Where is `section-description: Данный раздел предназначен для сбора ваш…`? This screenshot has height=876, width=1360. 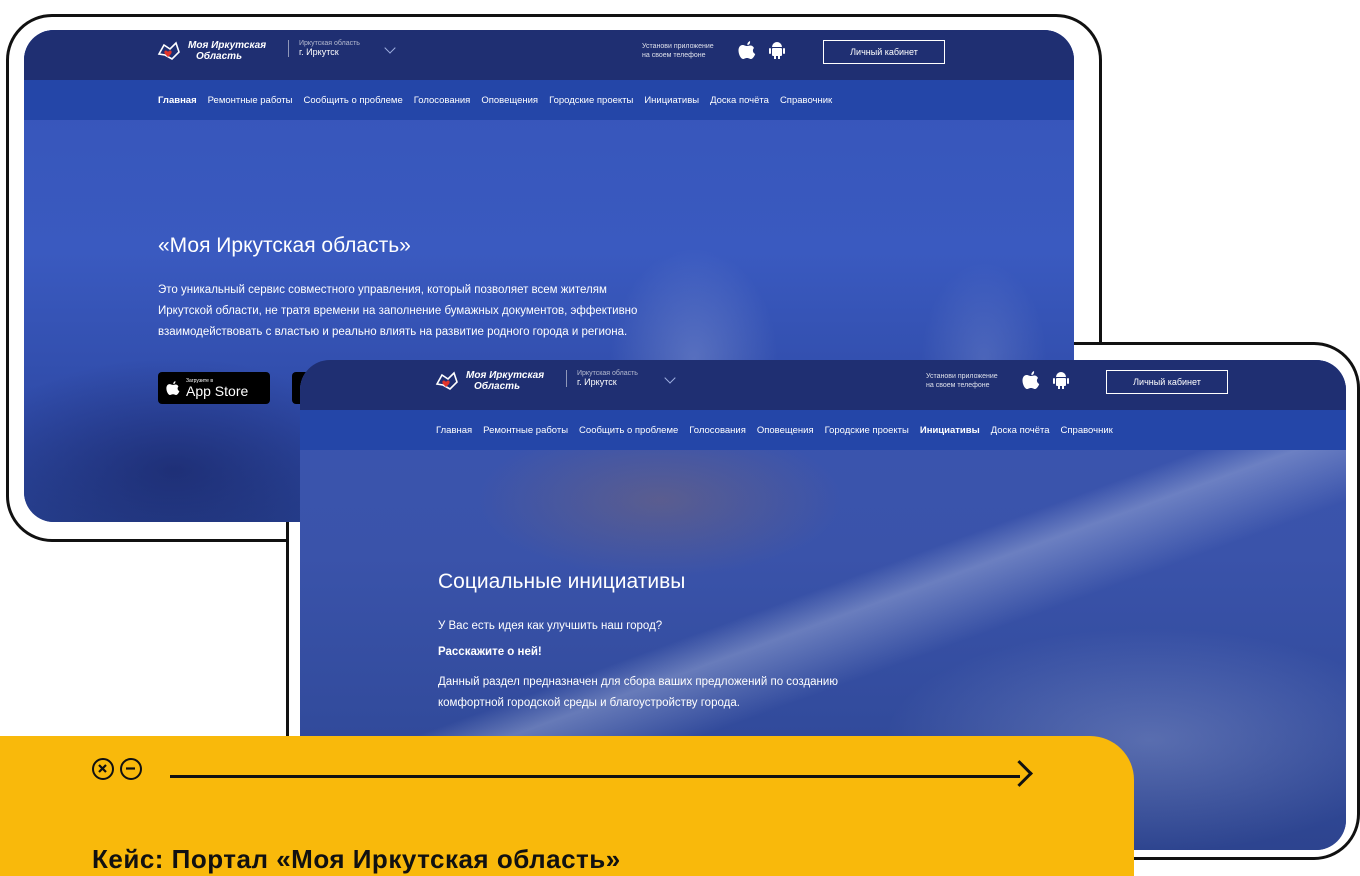 section-description: Данный раздел предназначен для сбора ваш… is located at coordinates (638, 692).